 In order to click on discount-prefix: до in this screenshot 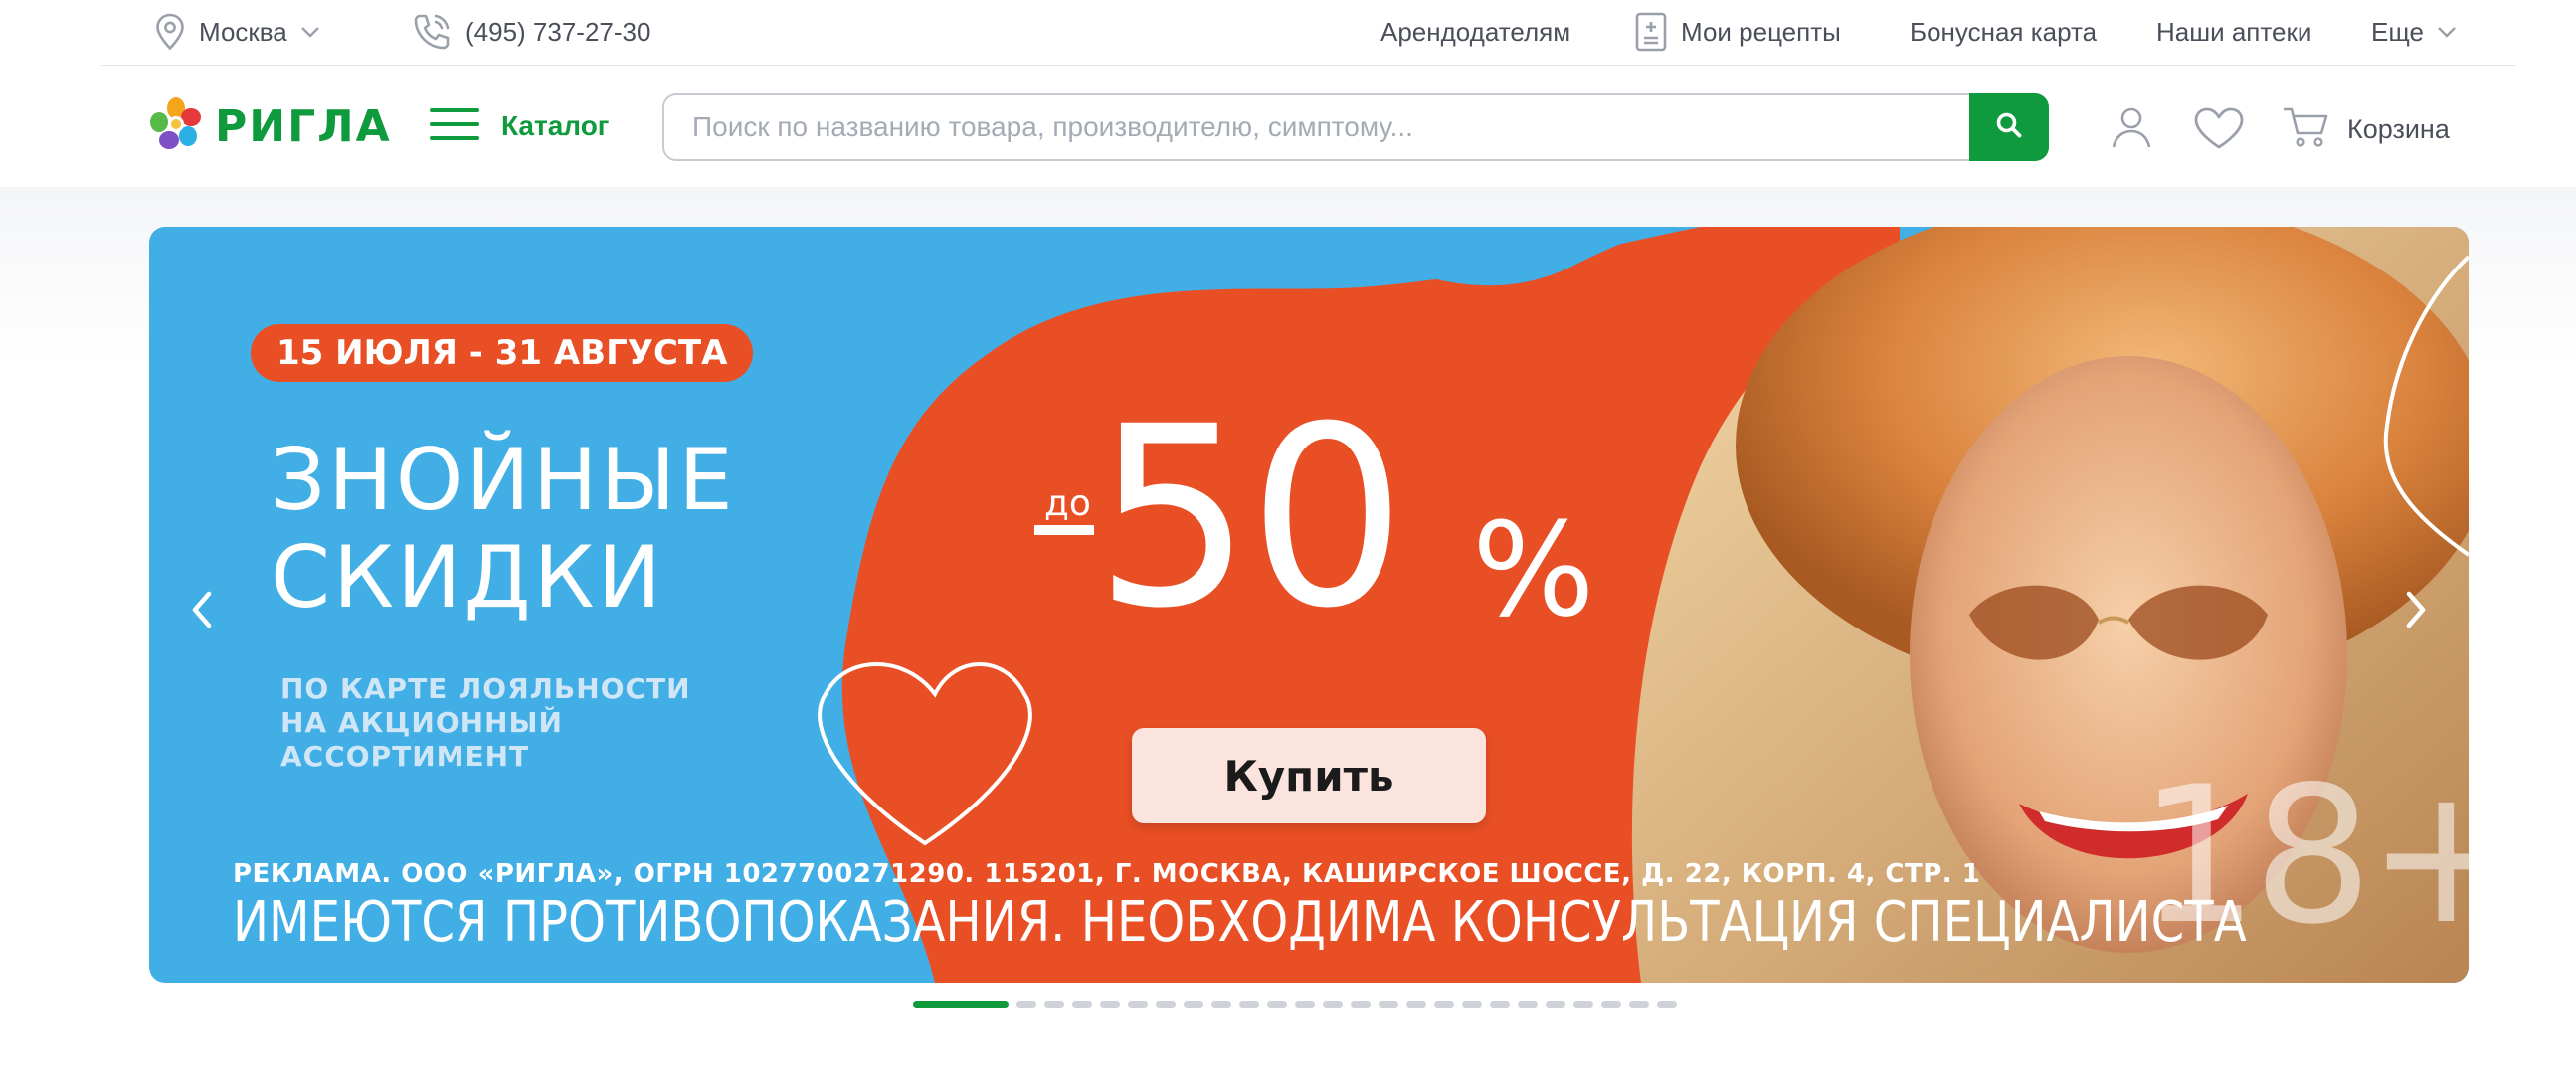, I will do `click(1067, 504)`.